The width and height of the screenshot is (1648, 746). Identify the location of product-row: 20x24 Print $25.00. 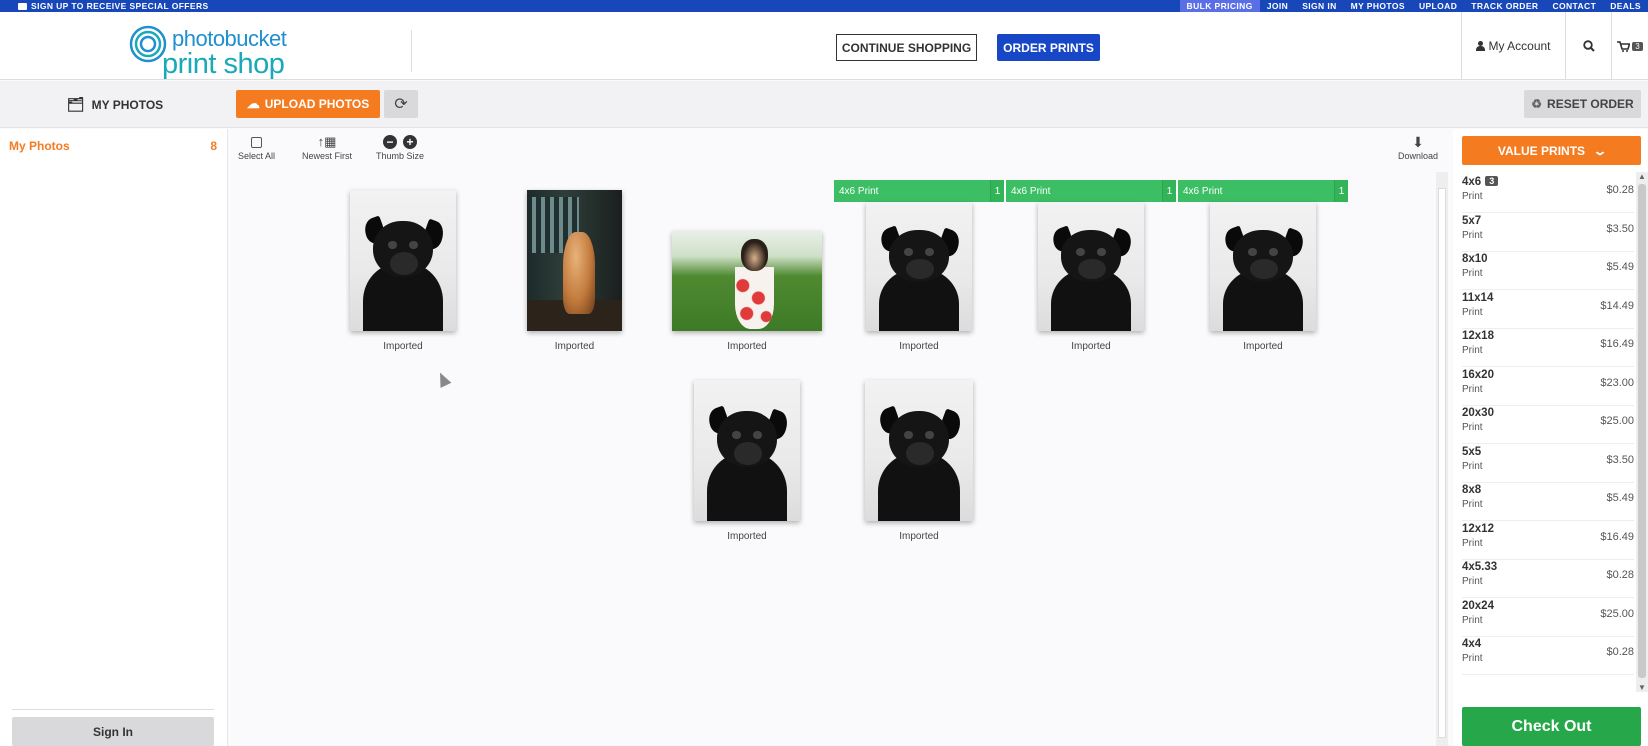
(1548, 617).